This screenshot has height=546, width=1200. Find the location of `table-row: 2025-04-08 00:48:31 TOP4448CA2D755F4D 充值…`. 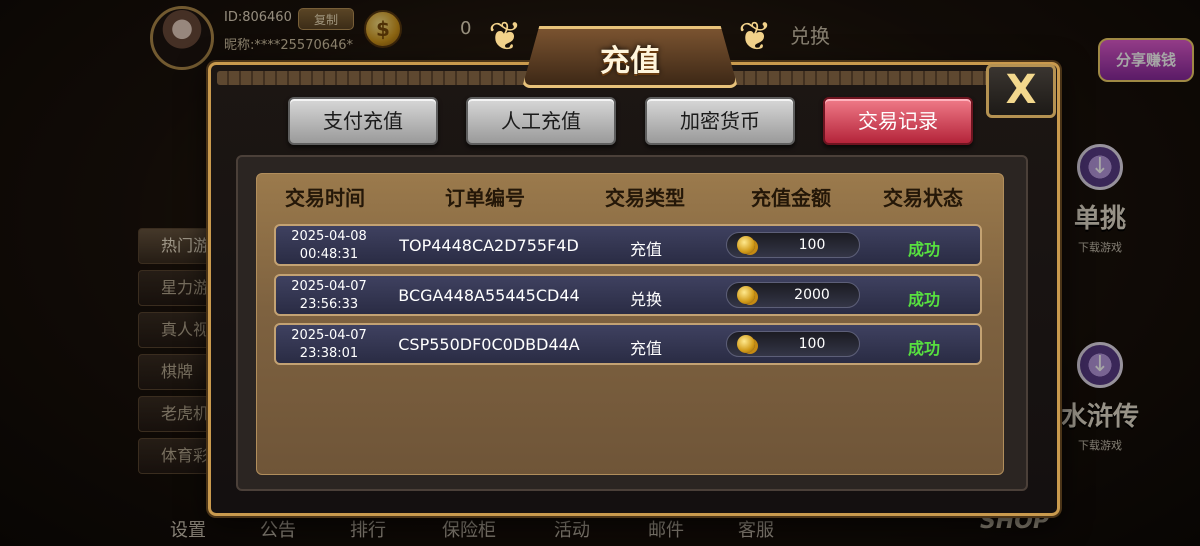

table-row: 2025-04-08 00:48:31 TOP4448CA2D755F4D 充值… is located at coordinates (628, 245).